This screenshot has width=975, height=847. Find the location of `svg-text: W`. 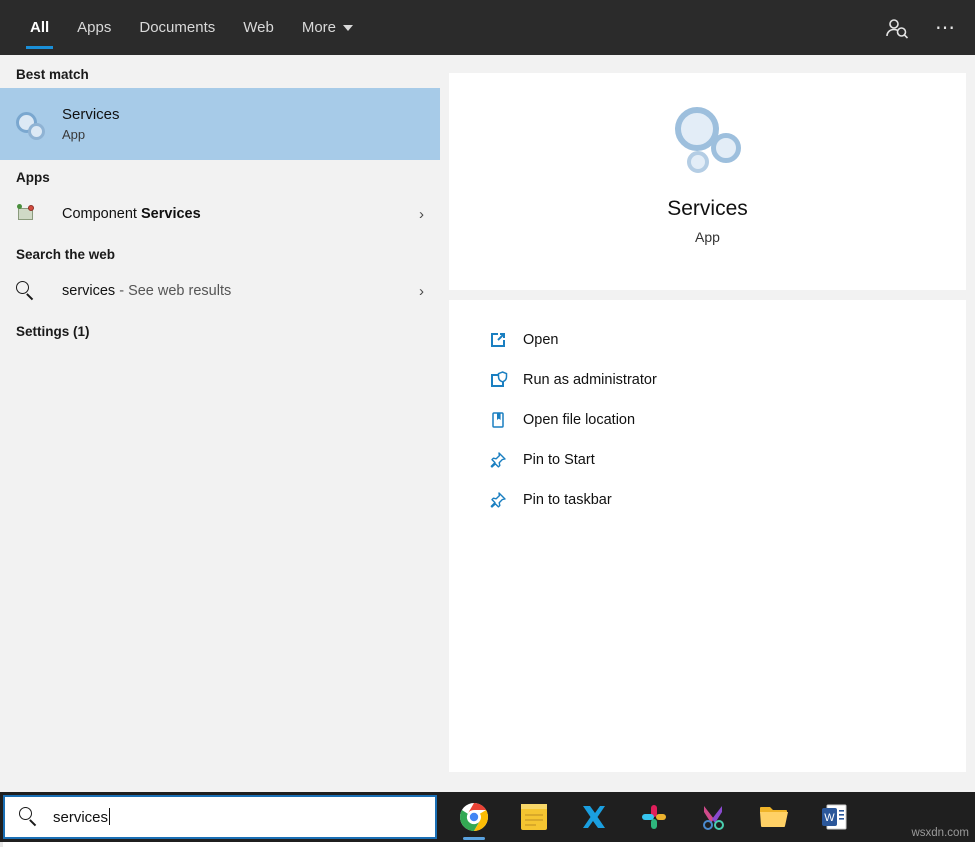

svg-text: W is located at coordinates (829, 818).